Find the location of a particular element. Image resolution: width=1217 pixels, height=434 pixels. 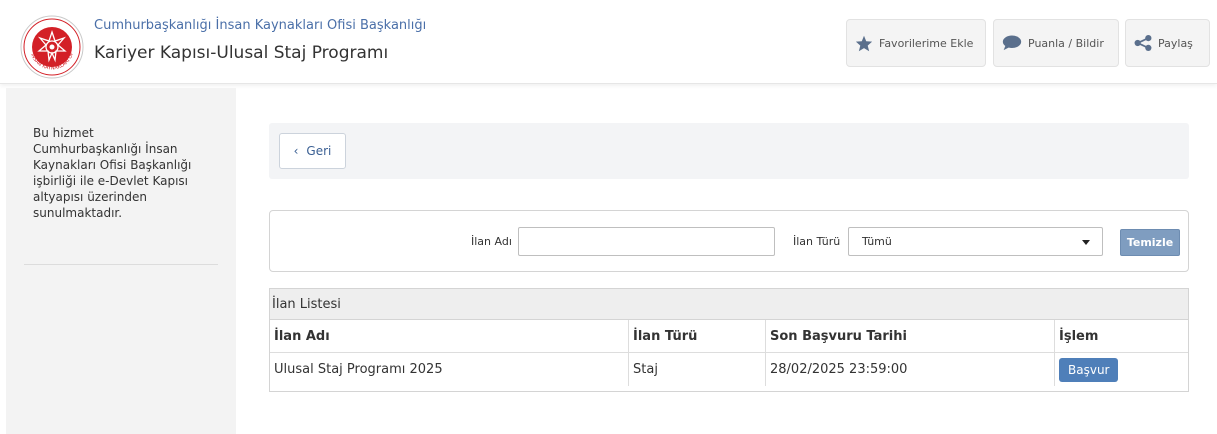

listing-type-label: İlan Türü is located at coordinates (817, 241).